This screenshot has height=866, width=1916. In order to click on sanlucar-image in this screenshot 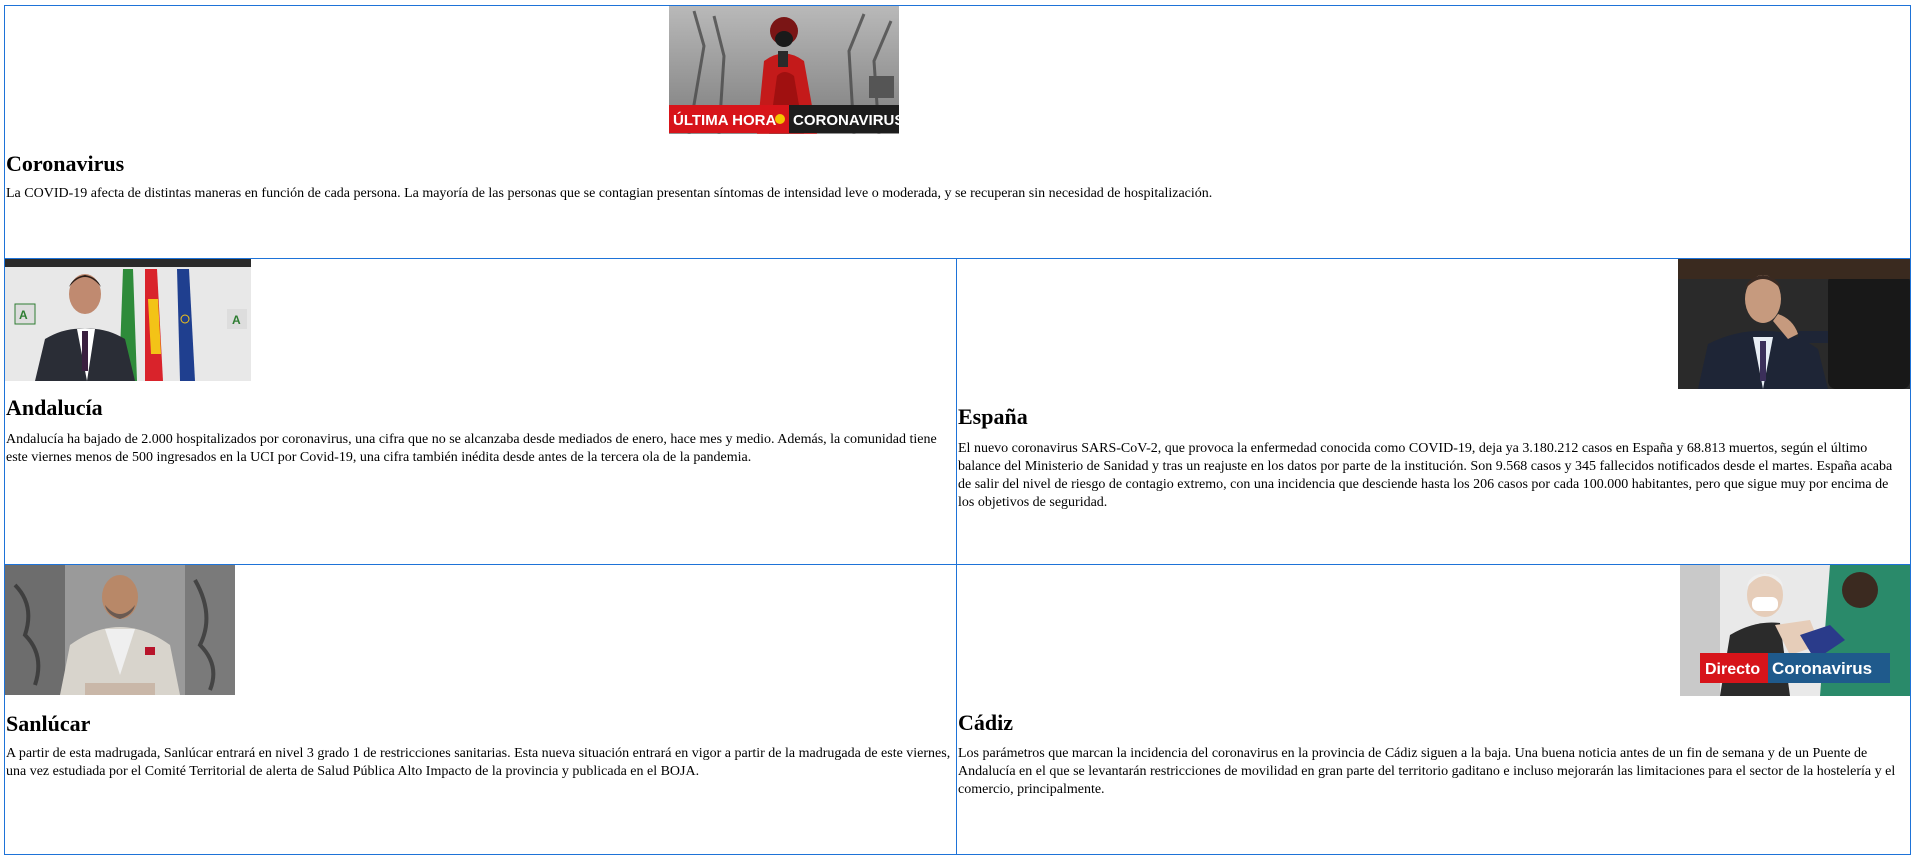, I will do `click(120, 630)`.